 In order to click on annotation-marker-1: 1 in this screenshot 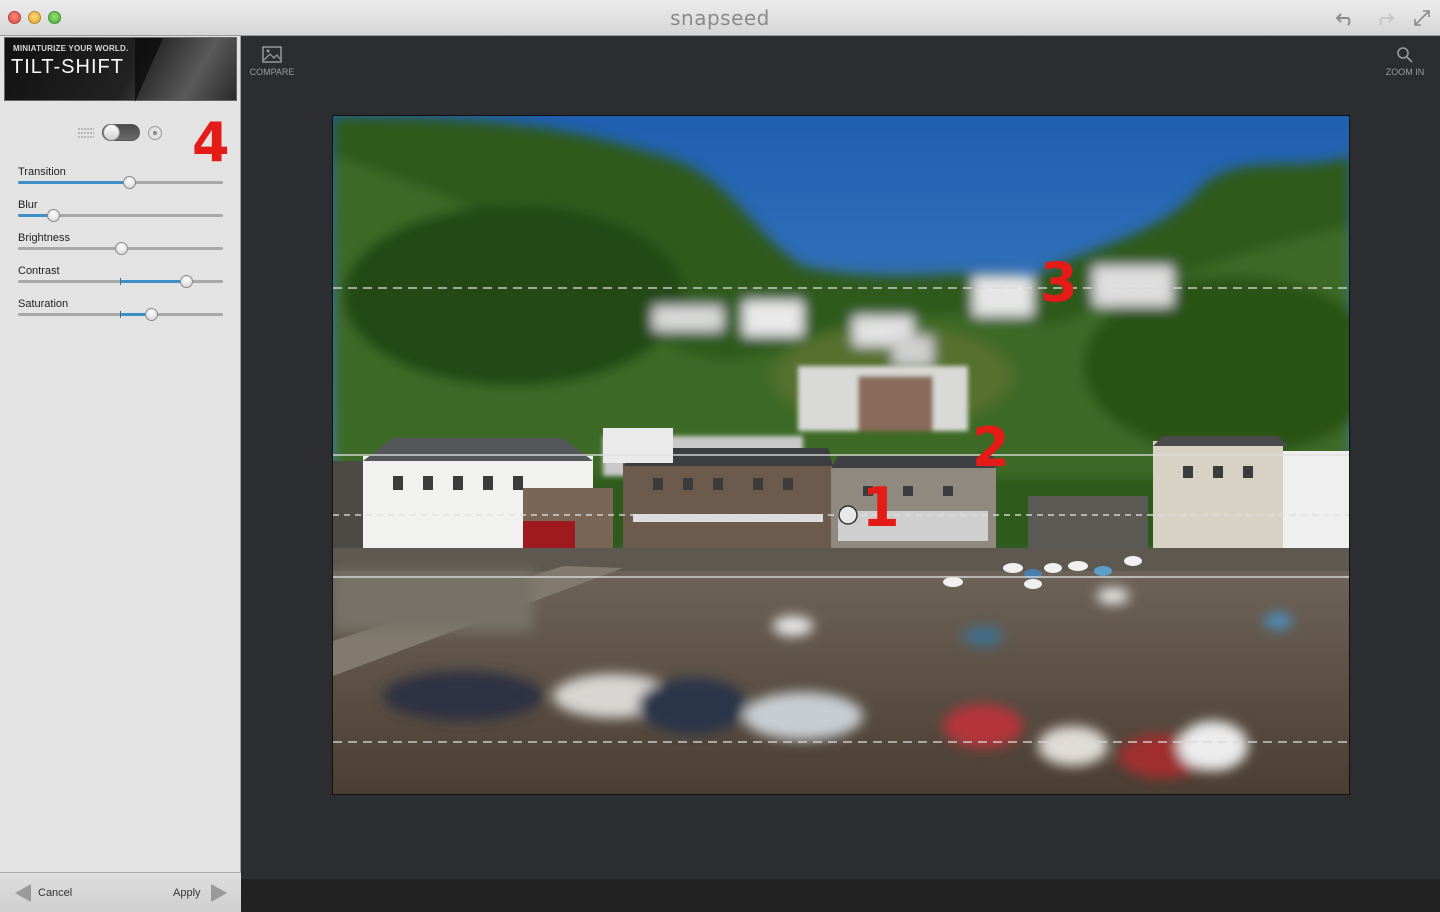, I will do `click(881, 507)`.